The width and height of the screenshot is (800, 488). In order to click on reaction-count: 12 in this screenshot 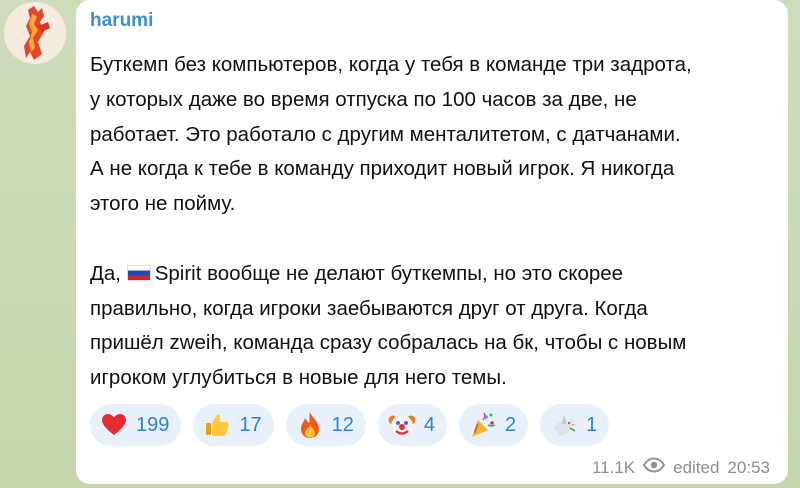, I will do `click(342, 424)`.